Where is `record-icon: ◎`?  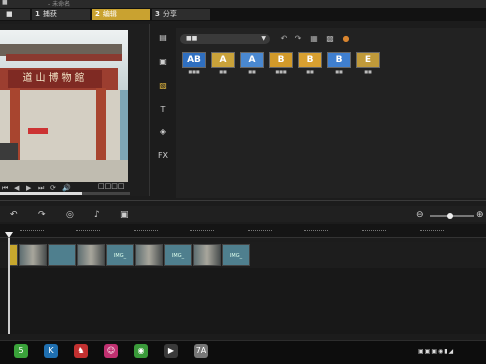
record-icon: ◎ is located at coordinates (70, 215).